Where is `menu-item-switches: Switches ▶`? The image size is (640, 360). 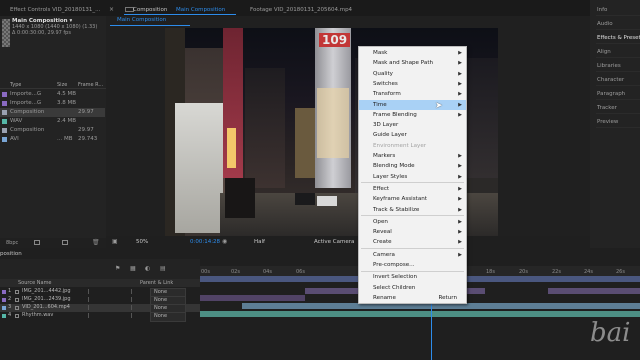 menu-item-switches: Switches ▶ is located at coordinates (412, 84).